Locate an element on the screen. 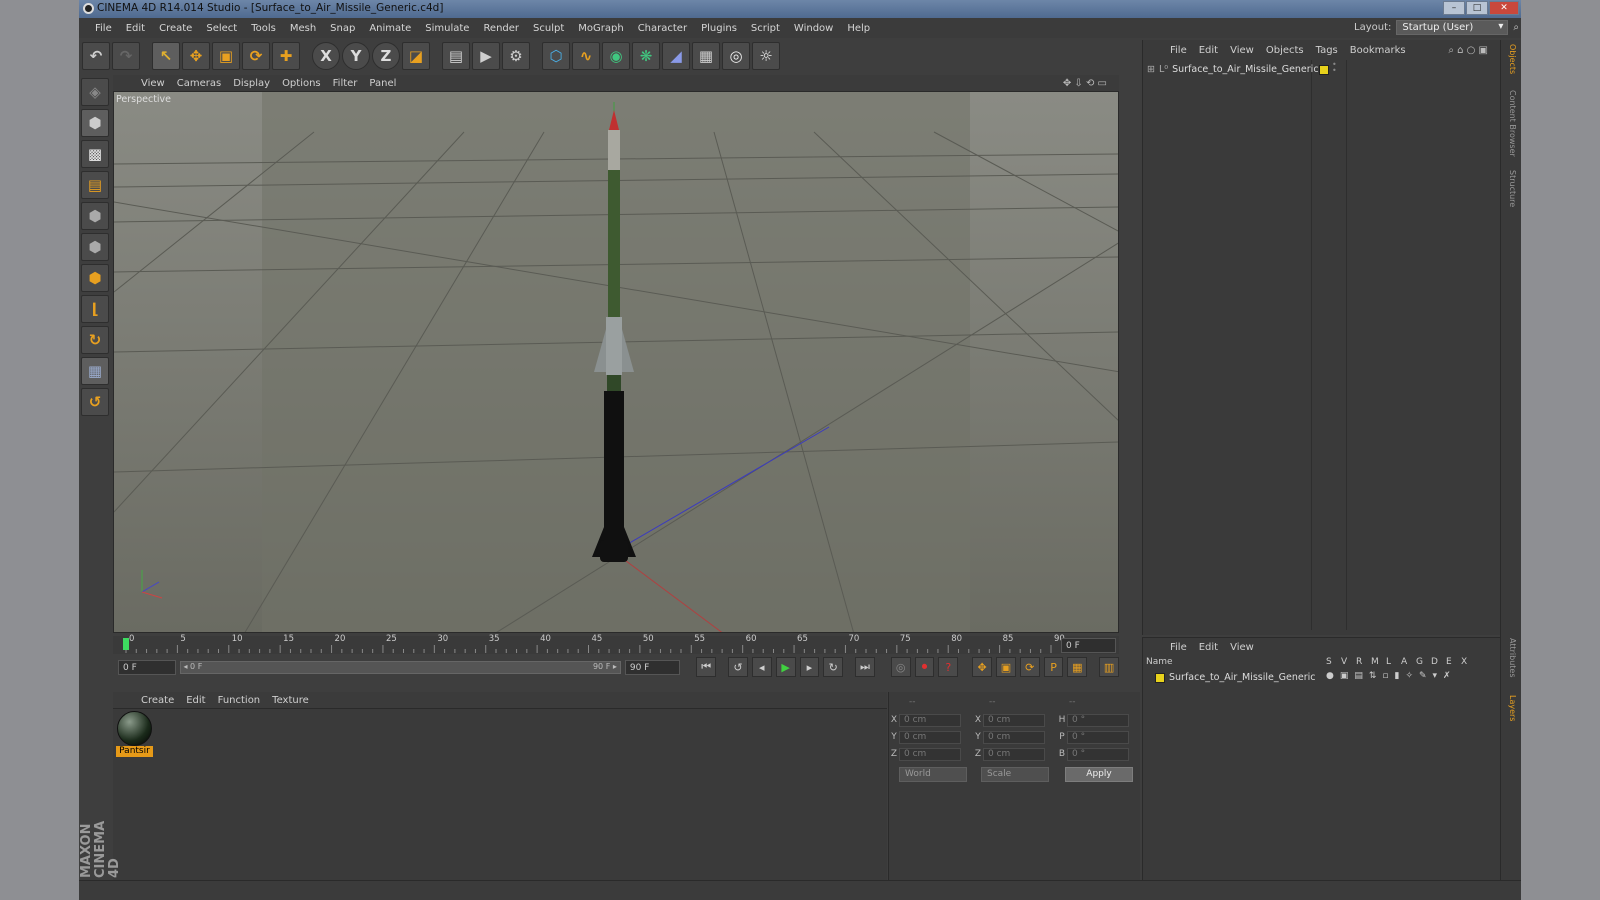 The width and height of the screenshot is (1600, 900). light-icon: ☼ is located at coordinates (766, 56).